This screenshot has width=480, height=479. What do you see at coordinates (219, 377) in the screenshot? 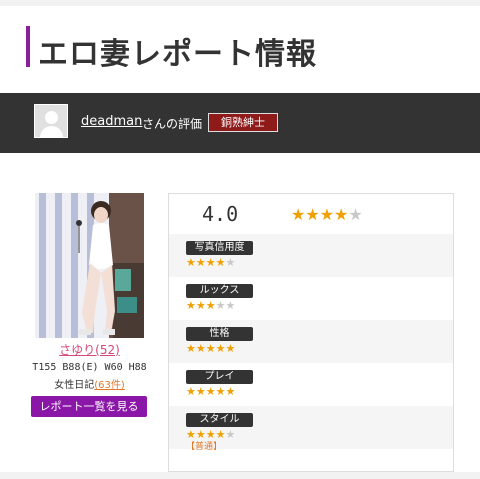
I see `category-label: プレイ` at bounding box center [219, 377].